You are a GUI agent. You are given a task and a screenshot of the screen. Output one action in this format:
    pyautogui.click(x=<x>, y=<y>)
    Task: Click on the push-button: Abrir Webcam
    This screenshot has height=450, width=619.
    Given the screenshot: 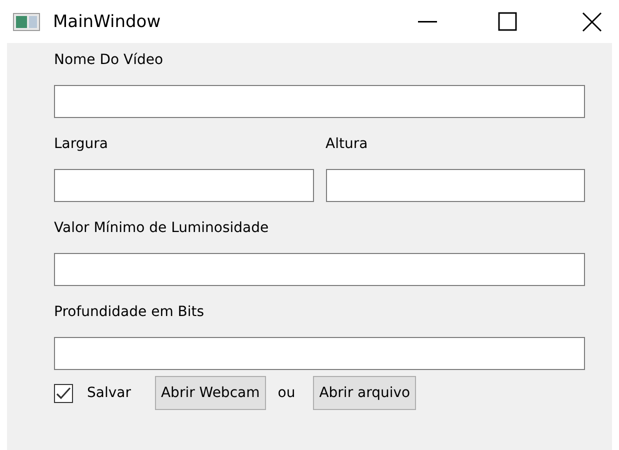 What is the action you would take?
    pyautogui.click(x=210, y=393)
    